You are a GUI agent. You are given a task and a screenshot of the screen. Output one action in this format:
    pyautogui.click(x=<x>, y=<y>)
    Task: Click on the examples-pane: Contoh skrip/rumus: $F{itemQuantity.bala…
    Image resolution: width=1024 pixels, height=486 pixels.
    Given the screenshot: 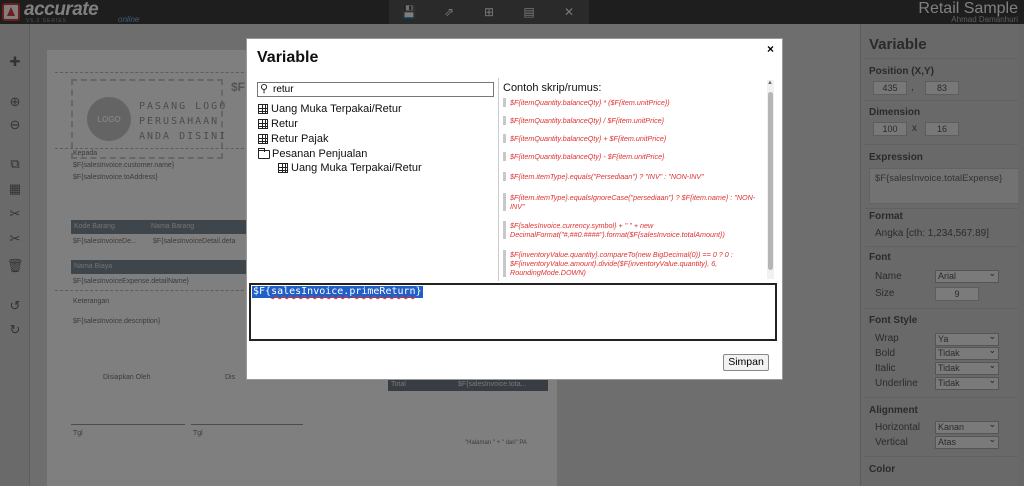 What is the action you would take?
    pyautogui.click(x=639, y=179)
    